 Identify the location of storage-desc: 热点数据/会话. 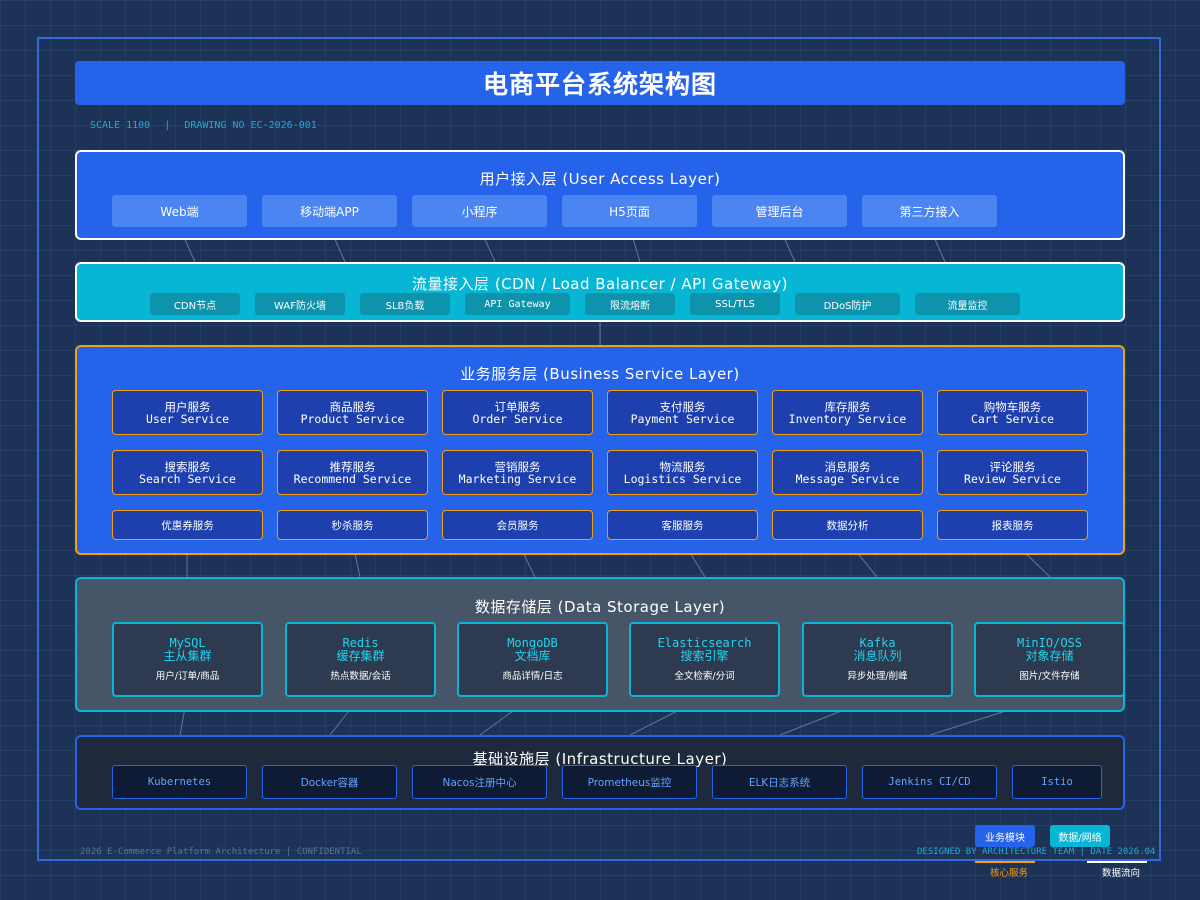
(360, 676).